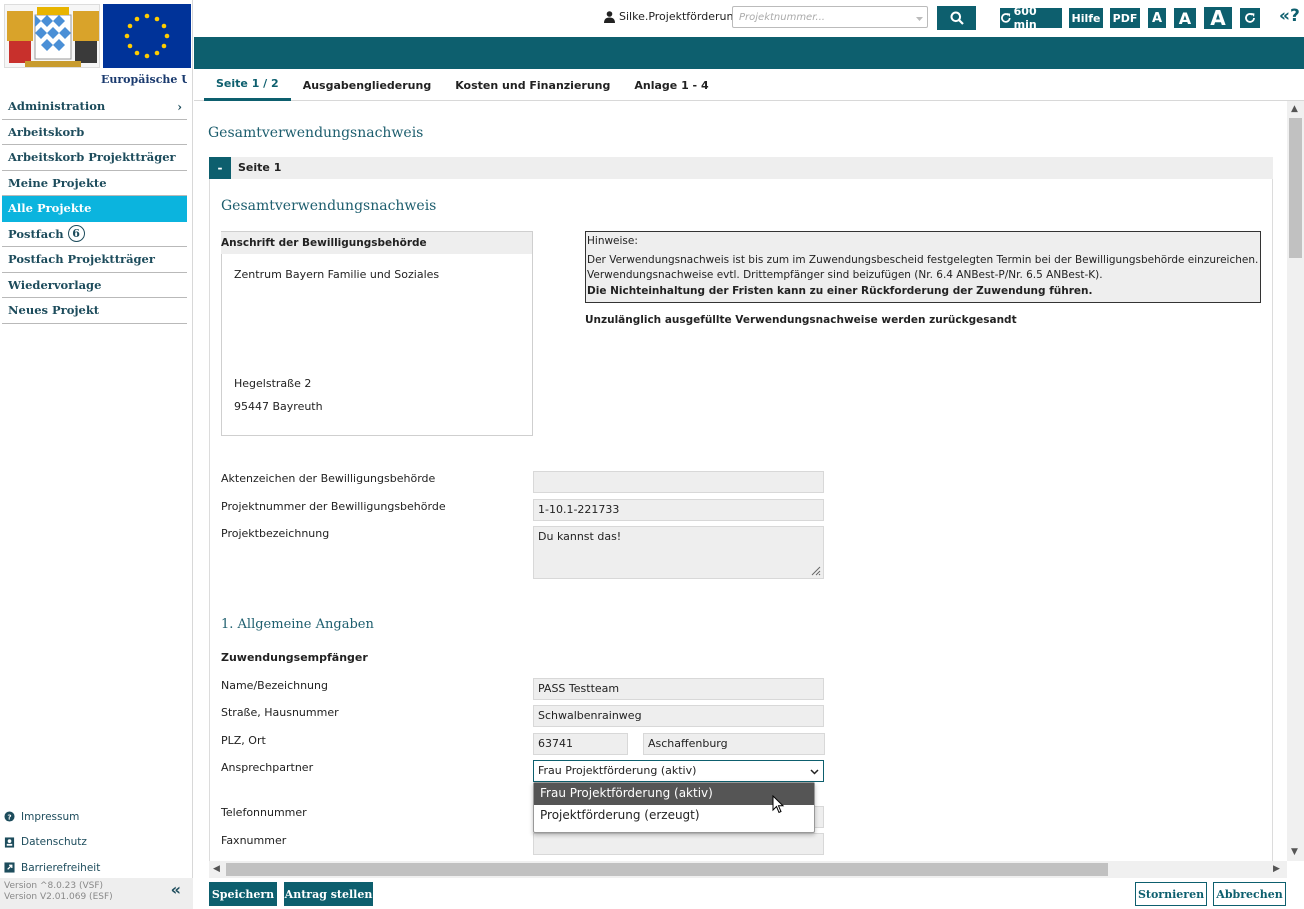 Image resolution: width=1304 pixels, height=909 pixels. I want to click on submit-application-button: Antrag stellen, so click(328, 894).